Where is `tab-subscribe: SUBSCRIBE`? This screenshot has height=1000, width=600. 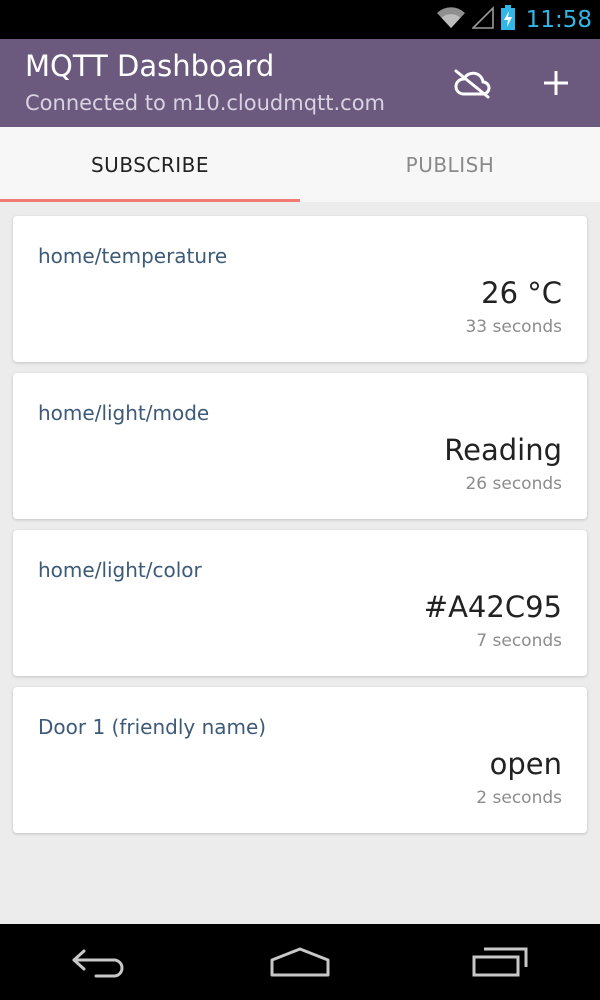 tab-subscribe: SUBSCRIBE is located at coordinates (150, 164).